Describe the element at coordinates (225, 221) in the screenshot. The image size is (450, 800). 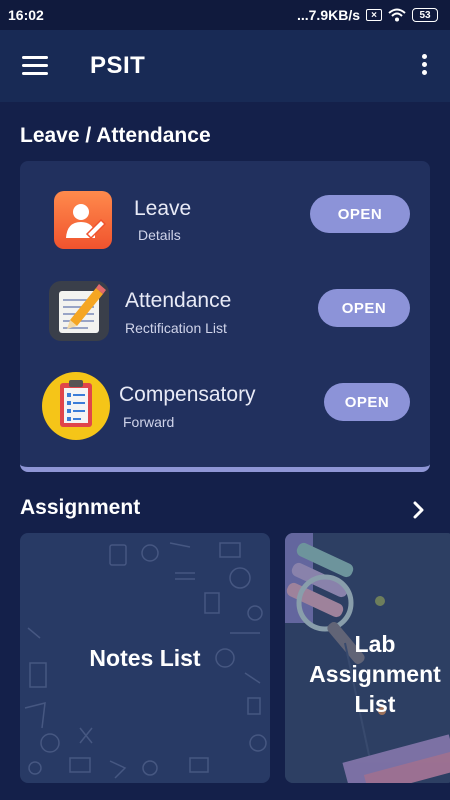
I see `list-item-leave: Leave Details OPEN` at that location.